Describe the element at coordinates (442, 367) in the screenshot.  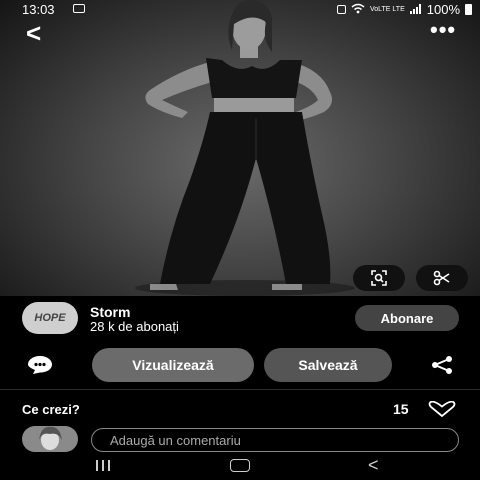
I see `share-icon` at that location.